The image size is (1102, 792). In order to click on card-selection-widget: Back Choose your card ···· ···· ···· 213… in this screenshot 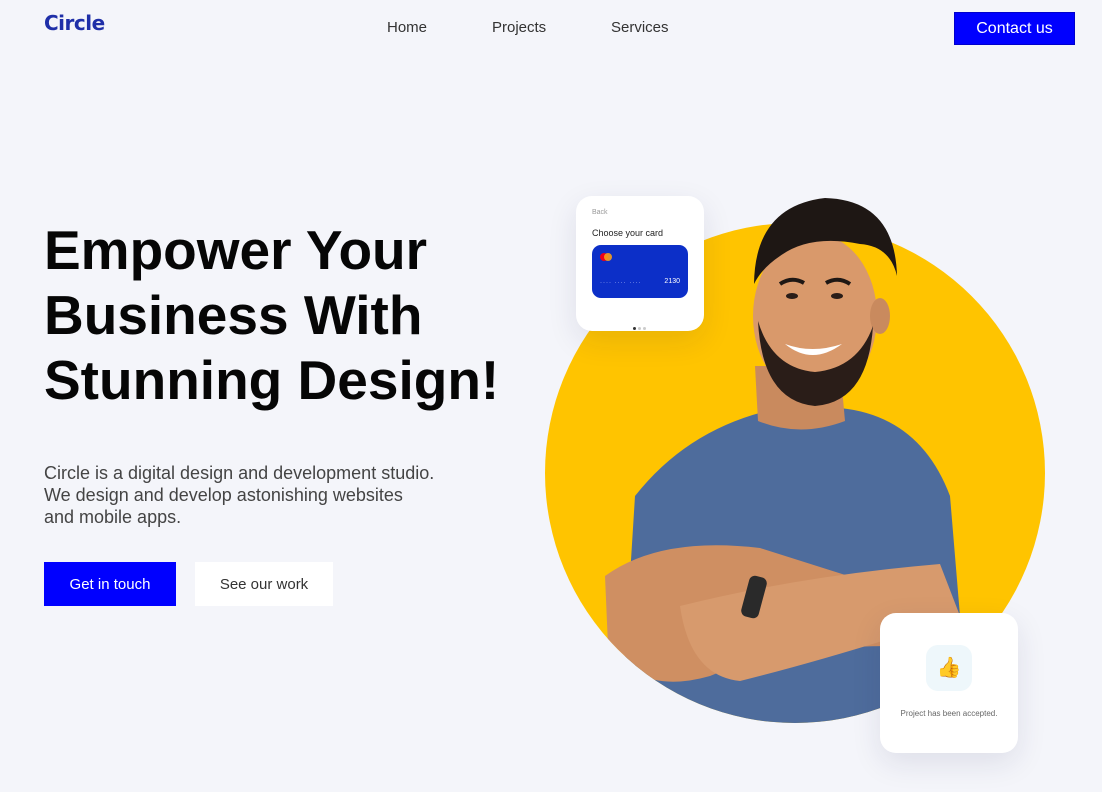, I will do `click(640, 263)`.